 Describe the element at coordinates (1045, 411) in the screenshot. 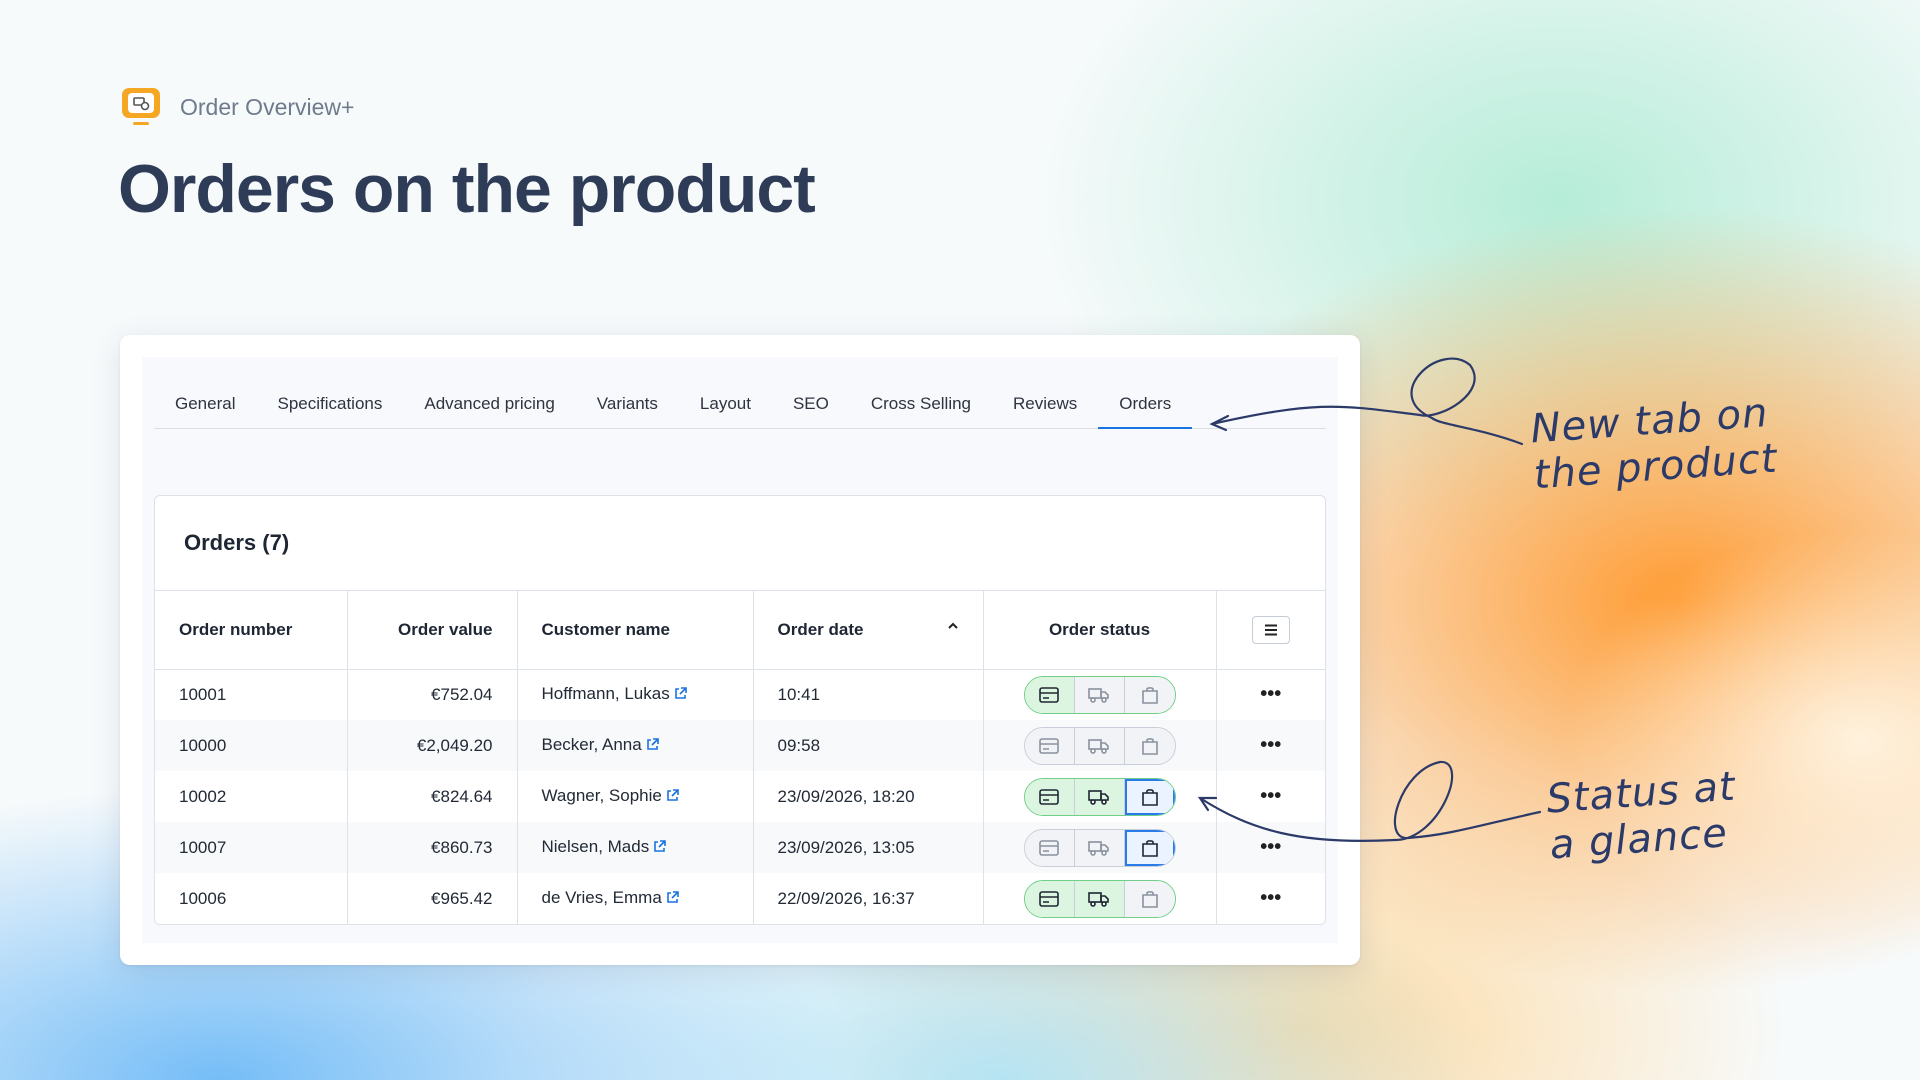

I see `tab-reviews: Reviews` at that location.